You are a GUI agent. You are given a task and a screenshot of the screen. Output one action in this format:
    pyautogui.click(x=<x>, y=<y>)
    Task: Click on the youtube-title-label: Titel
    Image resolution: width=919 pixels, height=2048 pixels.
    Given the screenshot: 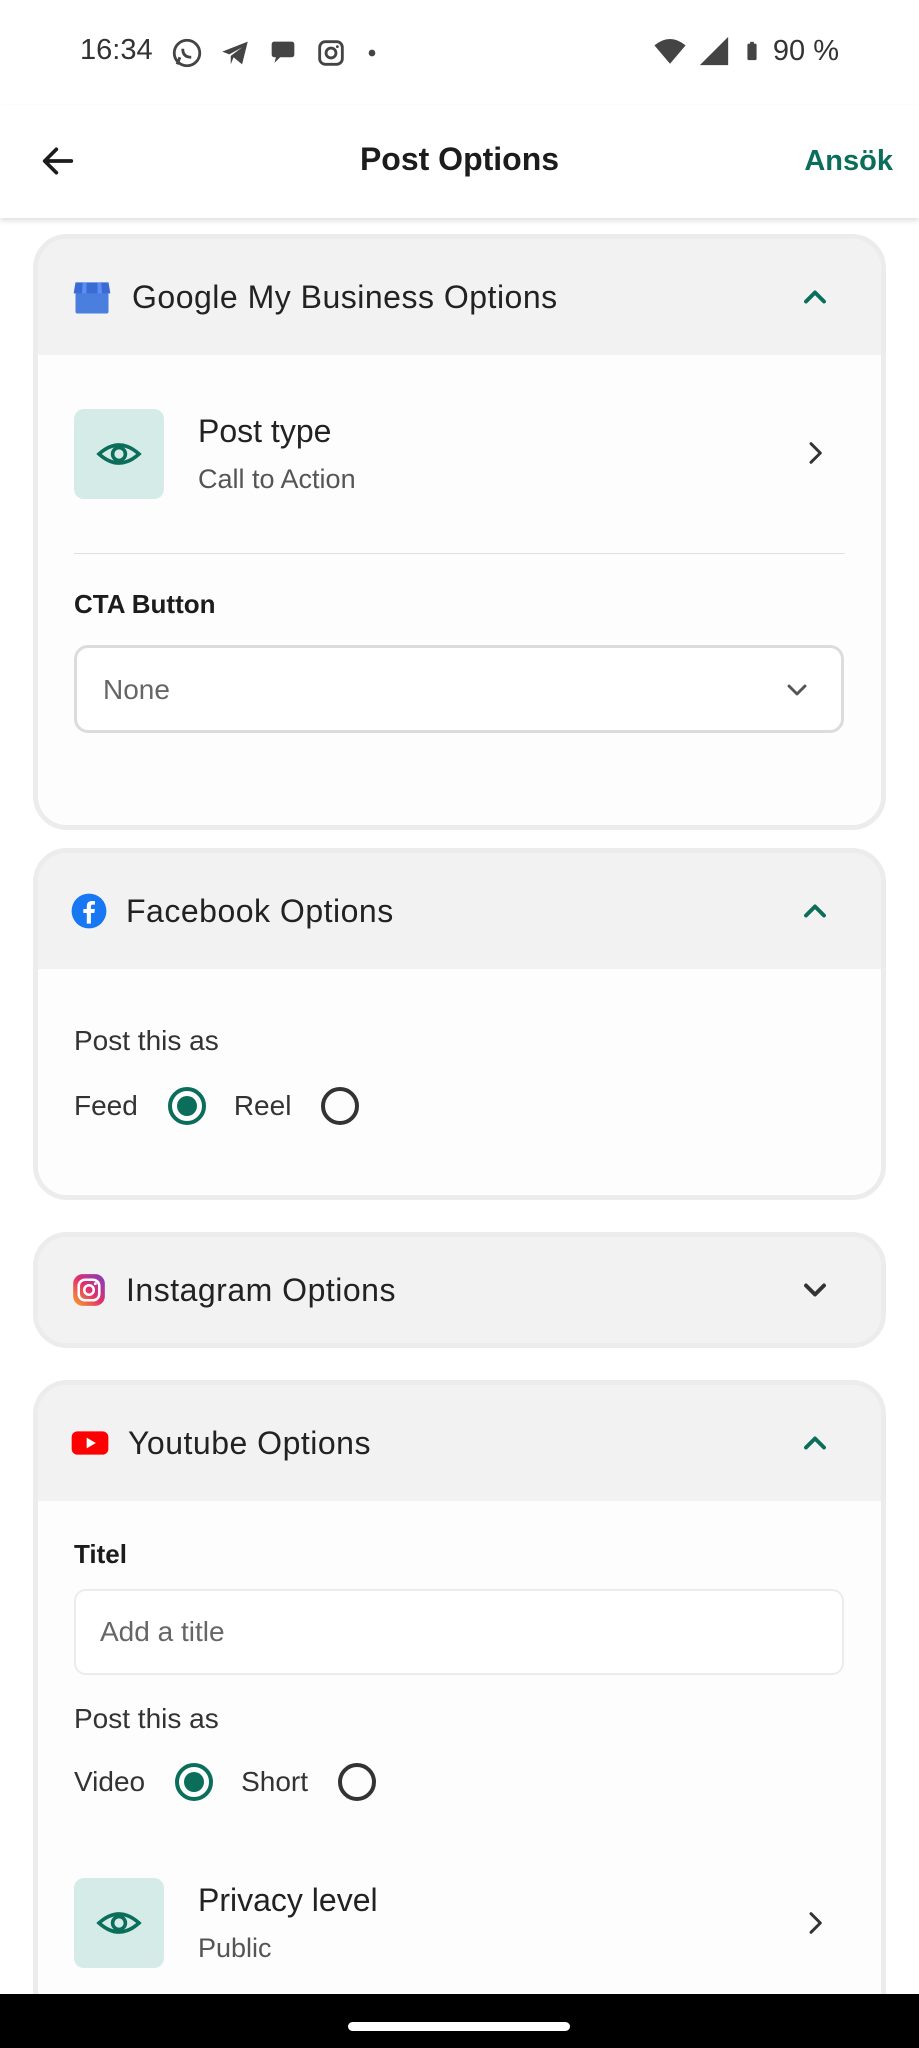 What is the action you would take?
    pyautogui.click(x=100, y=1554)
    